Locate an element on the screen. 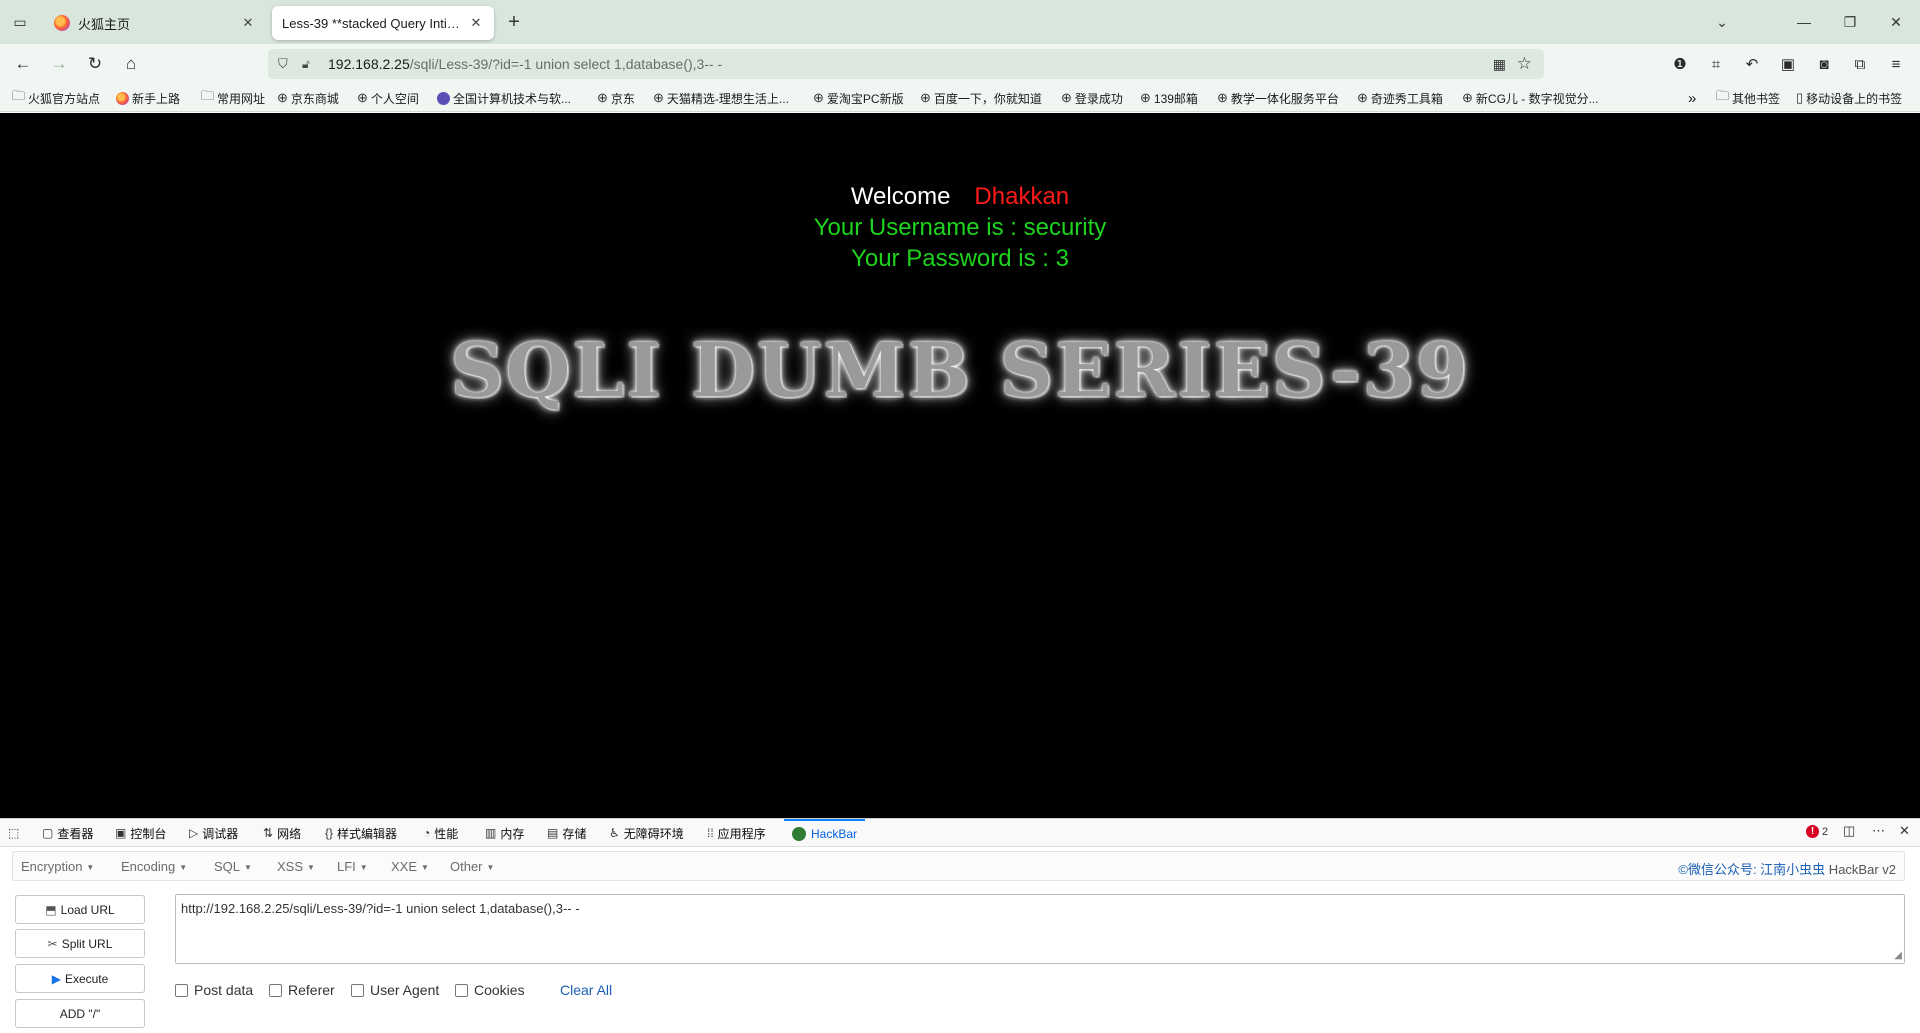 This screenshot has height=1033, width=1920. execute-button: ▶︎ Execute is located at coordinates (80, 978).